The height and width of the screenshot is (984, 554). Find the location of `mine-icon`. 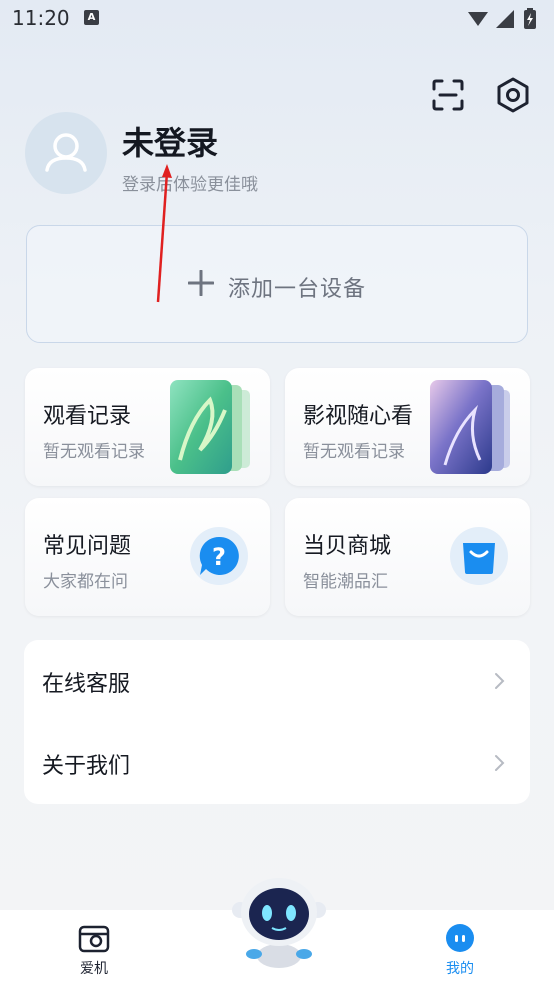

mine-icon is located at coordinates (460, 938).